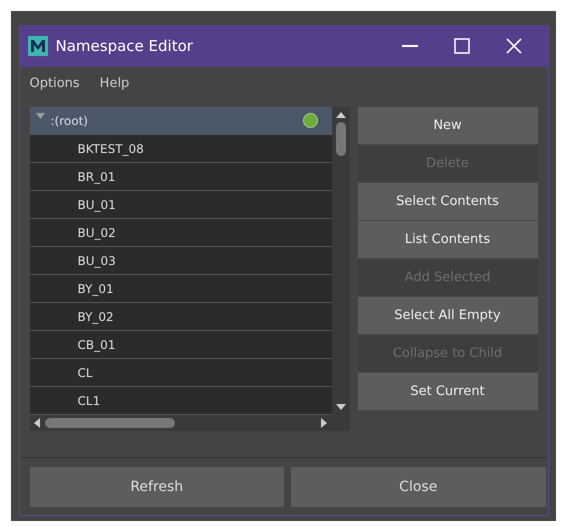  Describe the element at coordinates (190, 423) in the screenshot. I see `horizontal-scrollbar` at that location.